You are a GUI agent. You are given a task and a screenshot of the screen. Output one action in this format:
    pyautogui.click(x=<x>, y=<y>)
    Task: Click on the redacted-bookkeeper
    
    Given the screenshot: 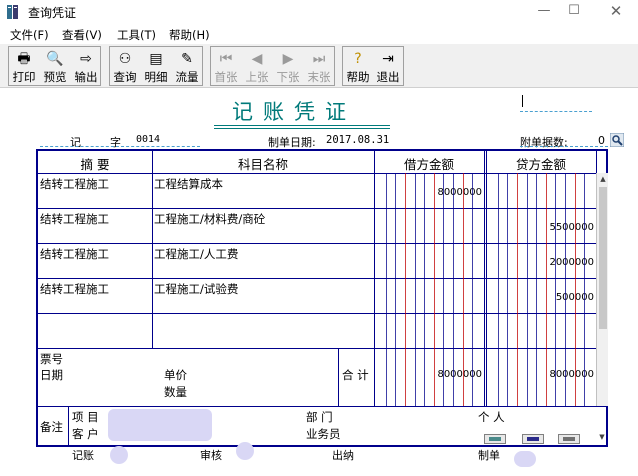 What is the action you would take?
    pyautogui.click(x=119, y=455)
    